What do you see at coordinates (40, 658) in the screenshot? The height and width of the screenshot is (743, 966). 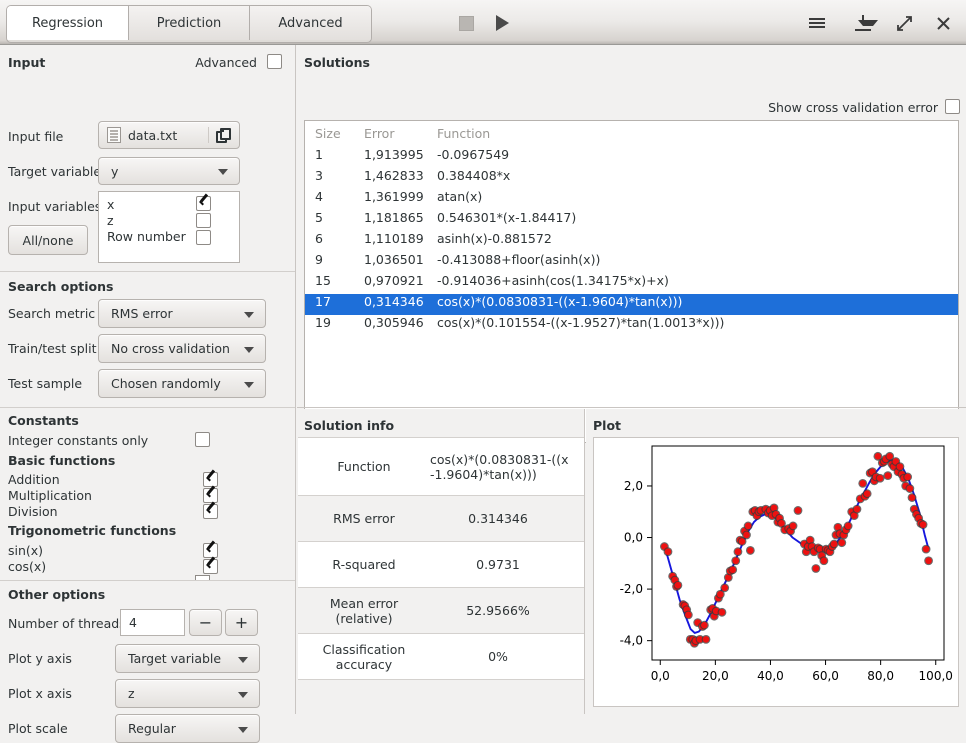 I see `plot-y-axis-label: Plot y axis` at bounding box center [40, 658].